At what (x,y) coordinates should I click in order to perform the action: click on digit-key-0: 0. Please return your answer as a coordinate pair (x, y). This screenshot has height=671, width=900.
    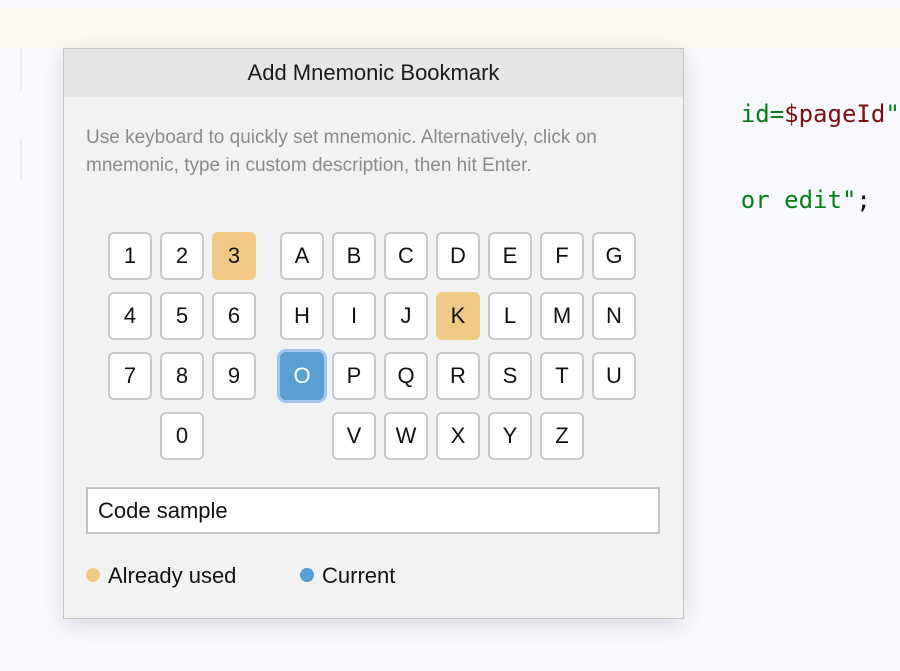
    Looking at the image, I should click on (182, 436).